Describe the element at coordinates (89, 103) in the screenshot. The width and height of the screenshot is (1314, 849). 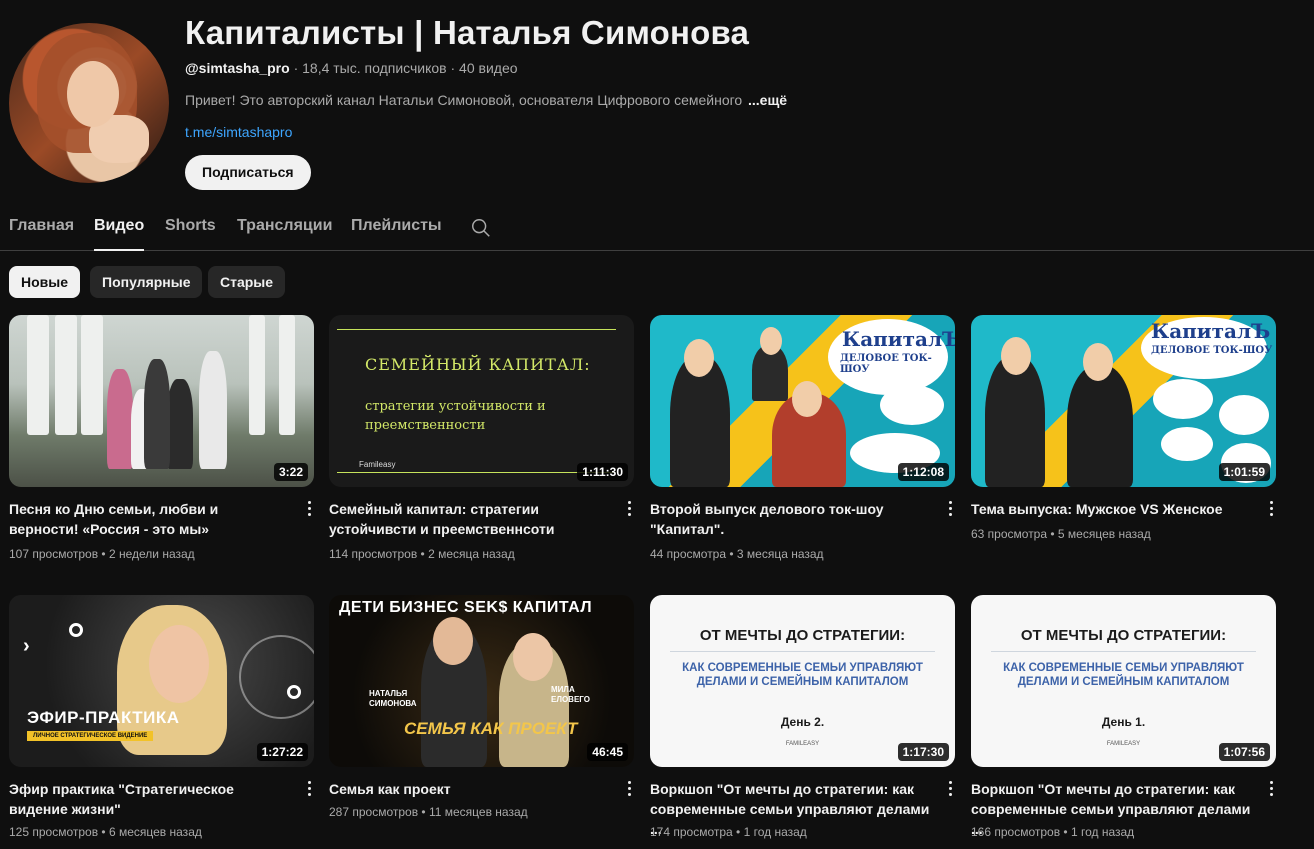
I see `channel-avatar` at that location.